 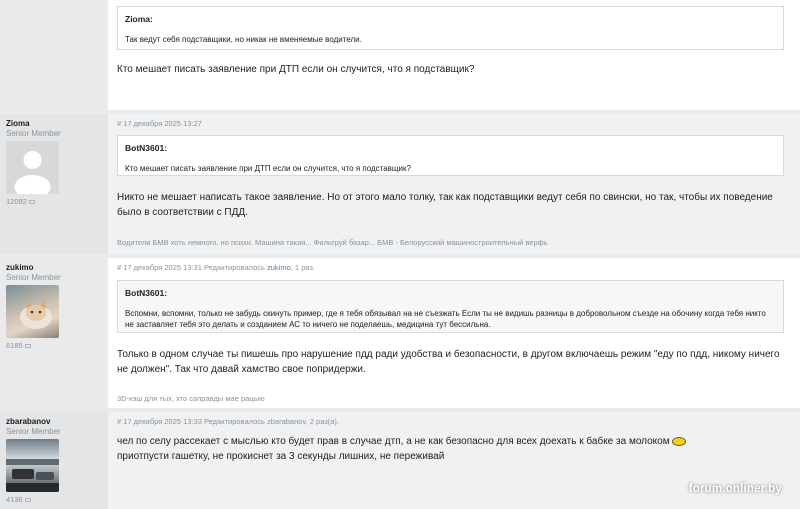 I want to click on quote-author: Zioma:, so click(x=139, y=19).